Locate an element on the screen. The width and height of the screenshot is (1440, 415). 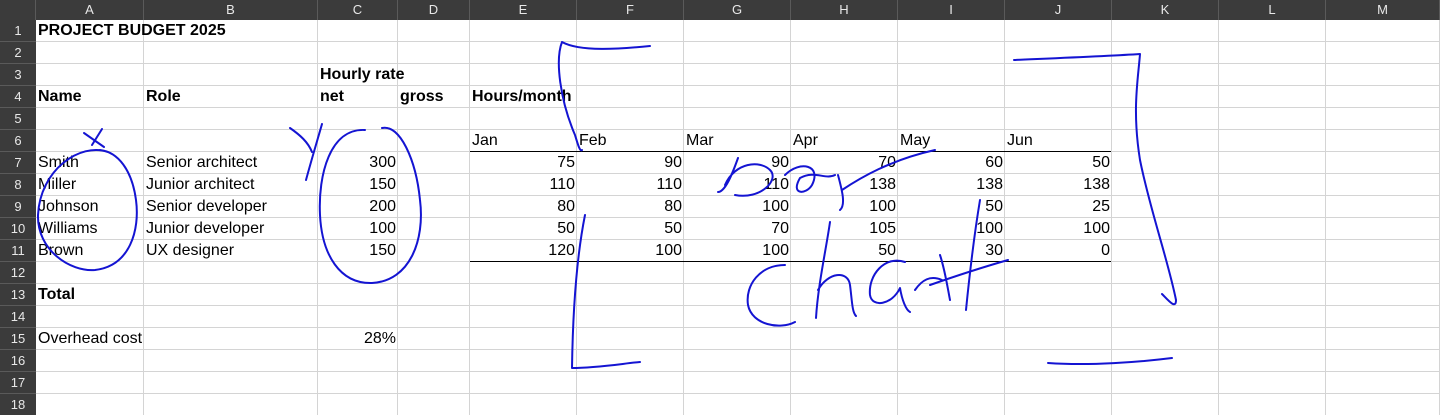
ink-left-bracket-top is located at coordinates (604, 96).